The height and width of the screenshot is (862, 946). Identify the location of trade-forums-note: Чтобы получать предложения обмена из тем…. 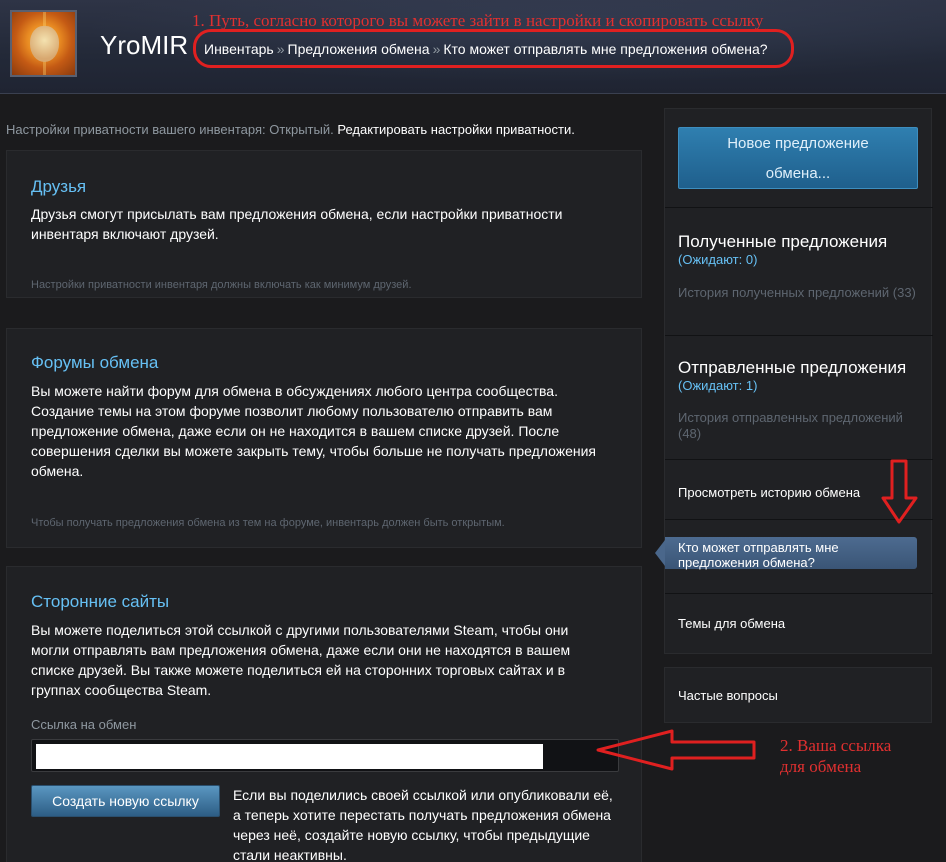
(268, 523).